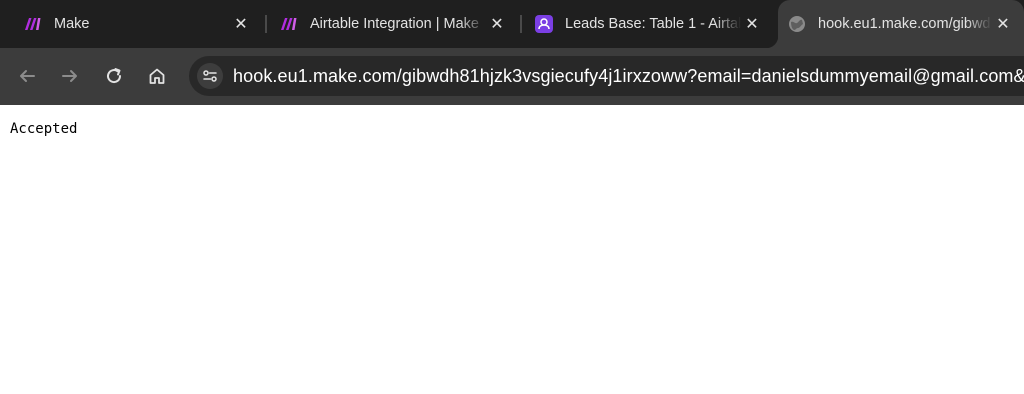  Describe the element at coordinates (138, 24) in the screenshot. I see `tab-make: Make ✕` at that location.